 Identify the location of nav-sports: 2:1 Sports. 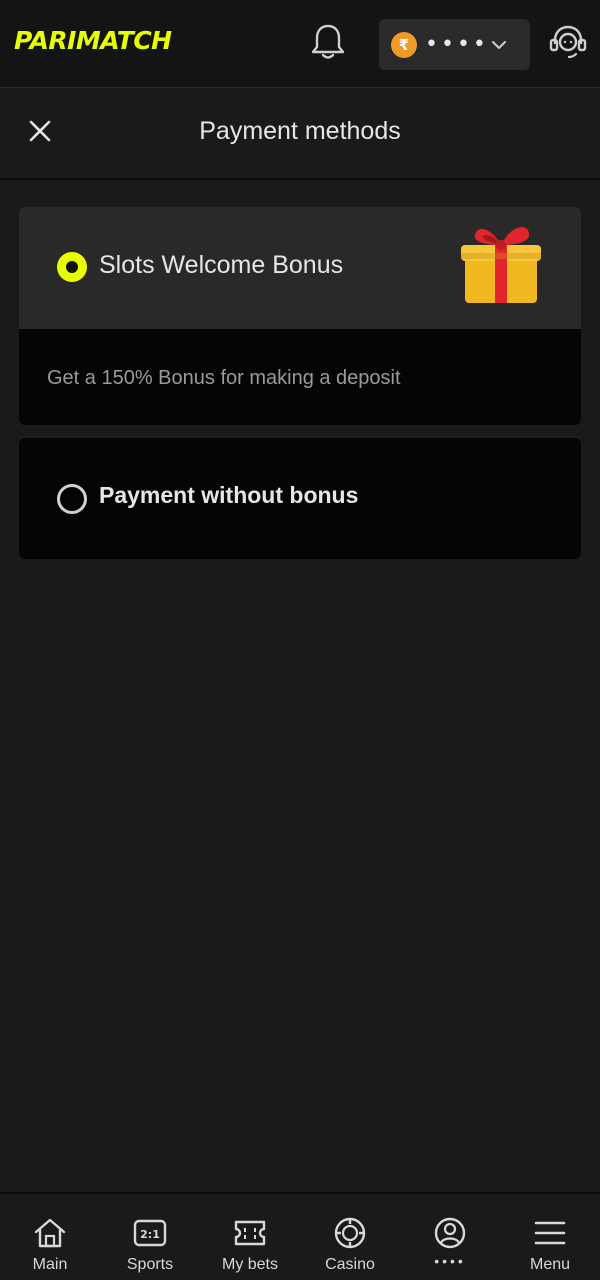
(150, 1237).